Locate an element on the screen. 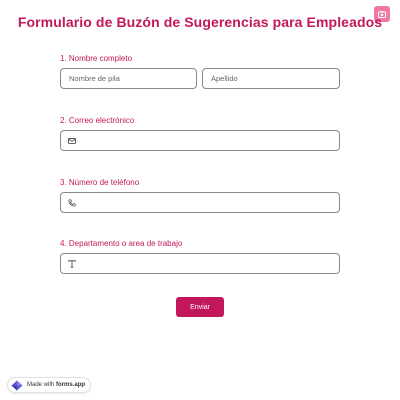 This screenshot has height=400, width=400. first-name-input is located at coordinates (128, 78).